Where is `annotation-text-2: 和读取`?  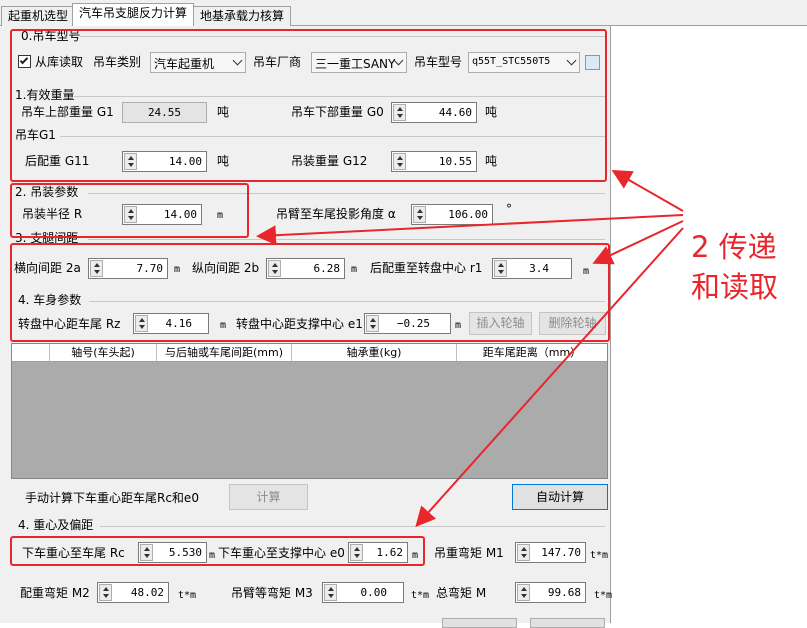 annotation-text-2: 和读取 is located at coordinates (735, 287).